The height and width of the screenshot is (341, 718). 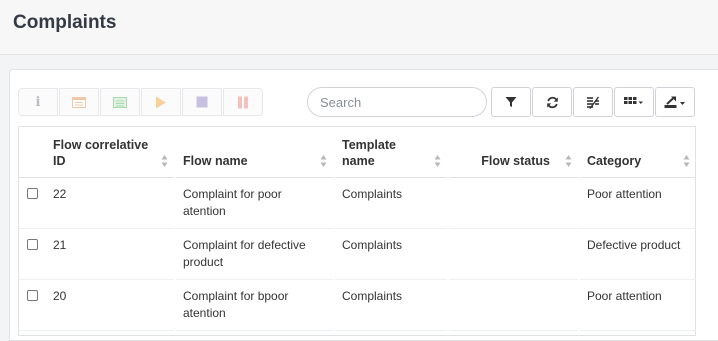 I want to click on toggle-view-button, so click(x=593, y=102).